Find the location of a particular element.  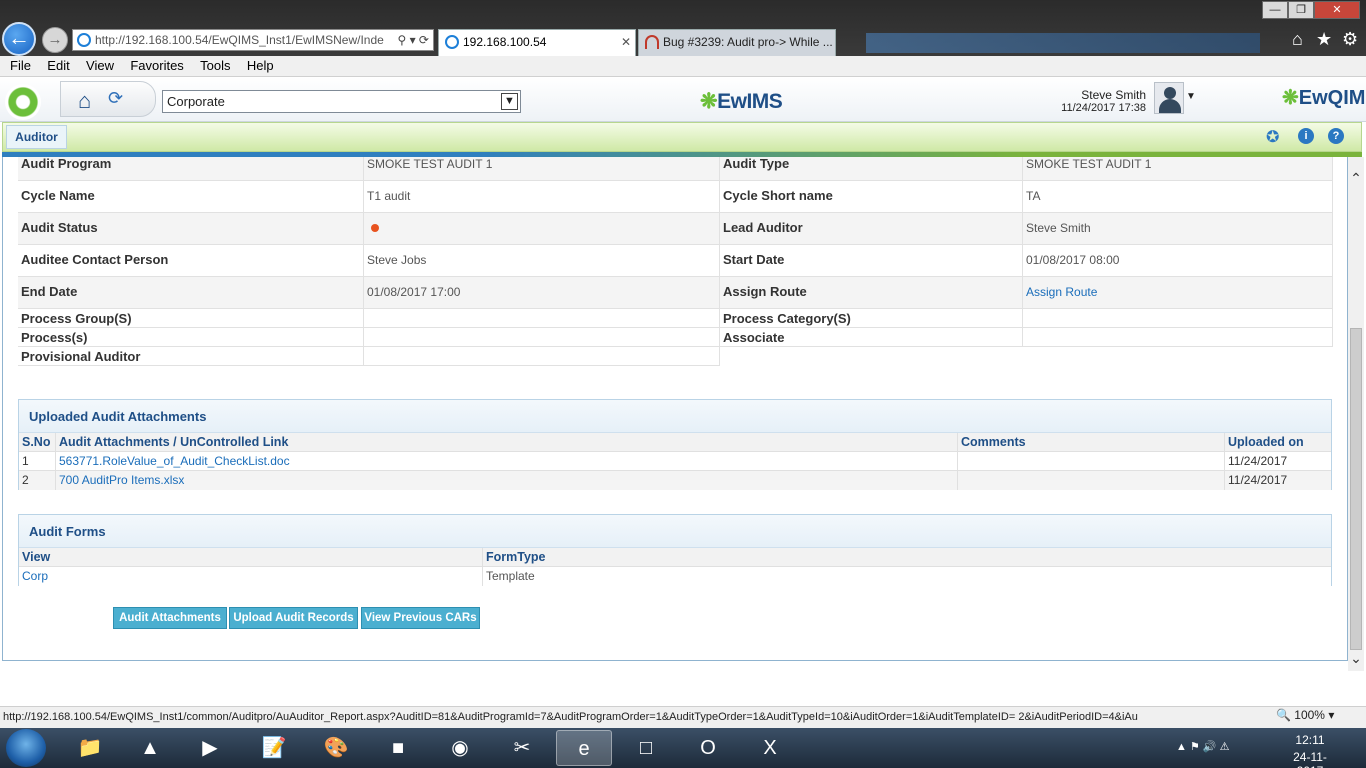

value-lead-auditor: Steve Smith is located at coordinates (1178, 229).